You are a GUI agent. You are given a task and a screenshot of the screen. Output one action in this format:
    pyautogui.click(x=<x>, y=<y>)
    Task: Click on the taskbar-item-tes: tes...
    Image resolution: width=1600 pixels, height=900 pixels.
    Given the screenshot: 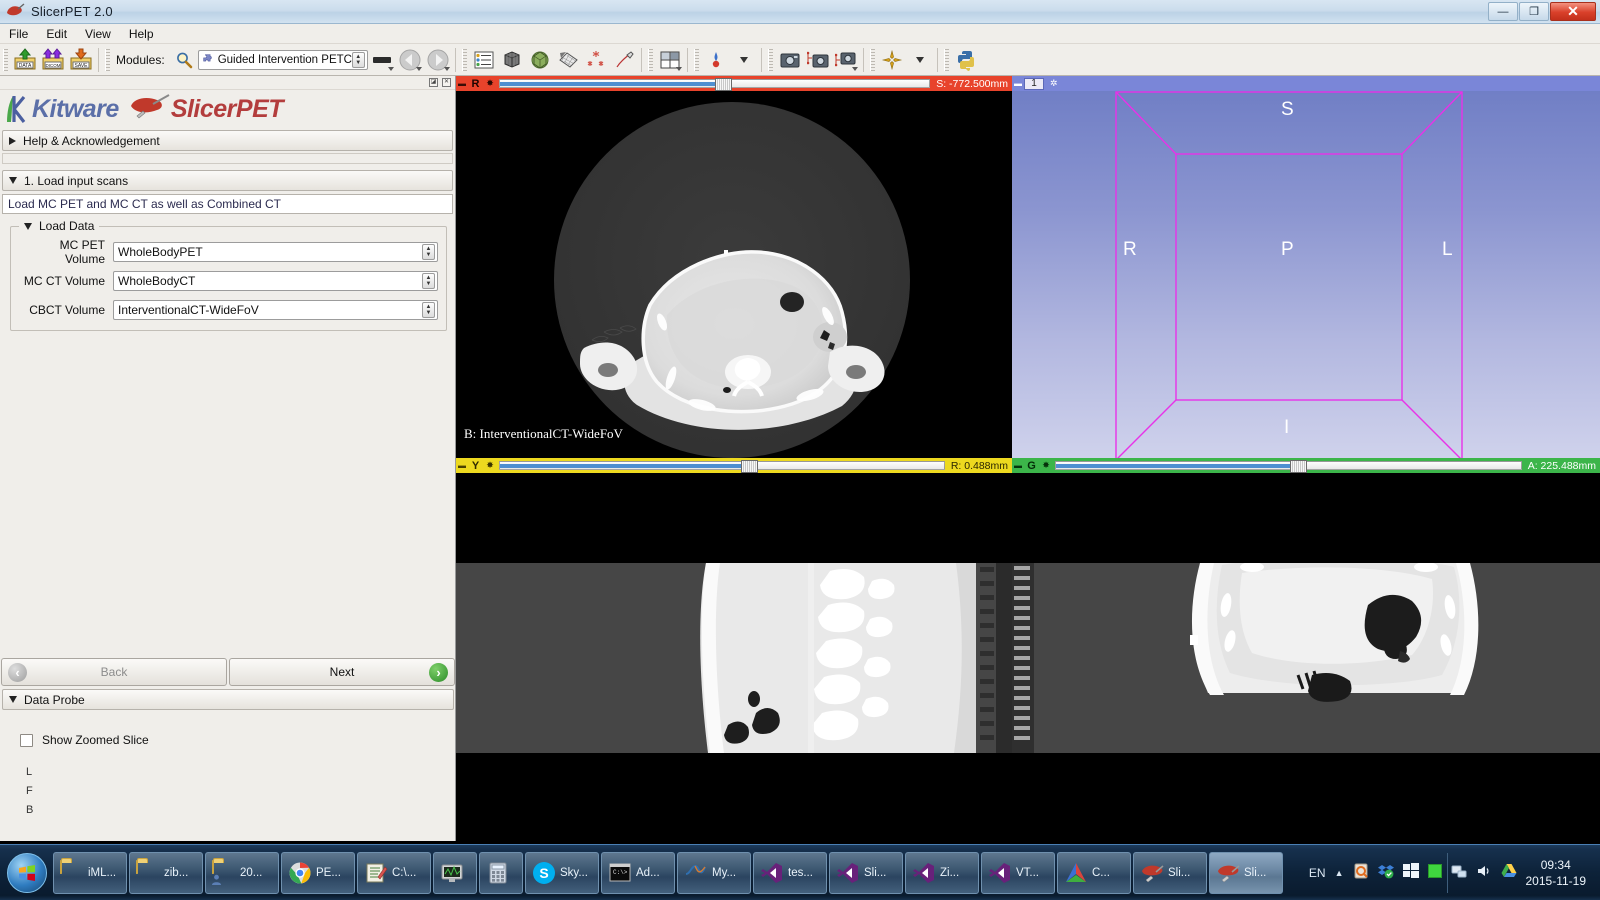 What is the action you would take?
    pyautogui.click(x=790, y=872)
    